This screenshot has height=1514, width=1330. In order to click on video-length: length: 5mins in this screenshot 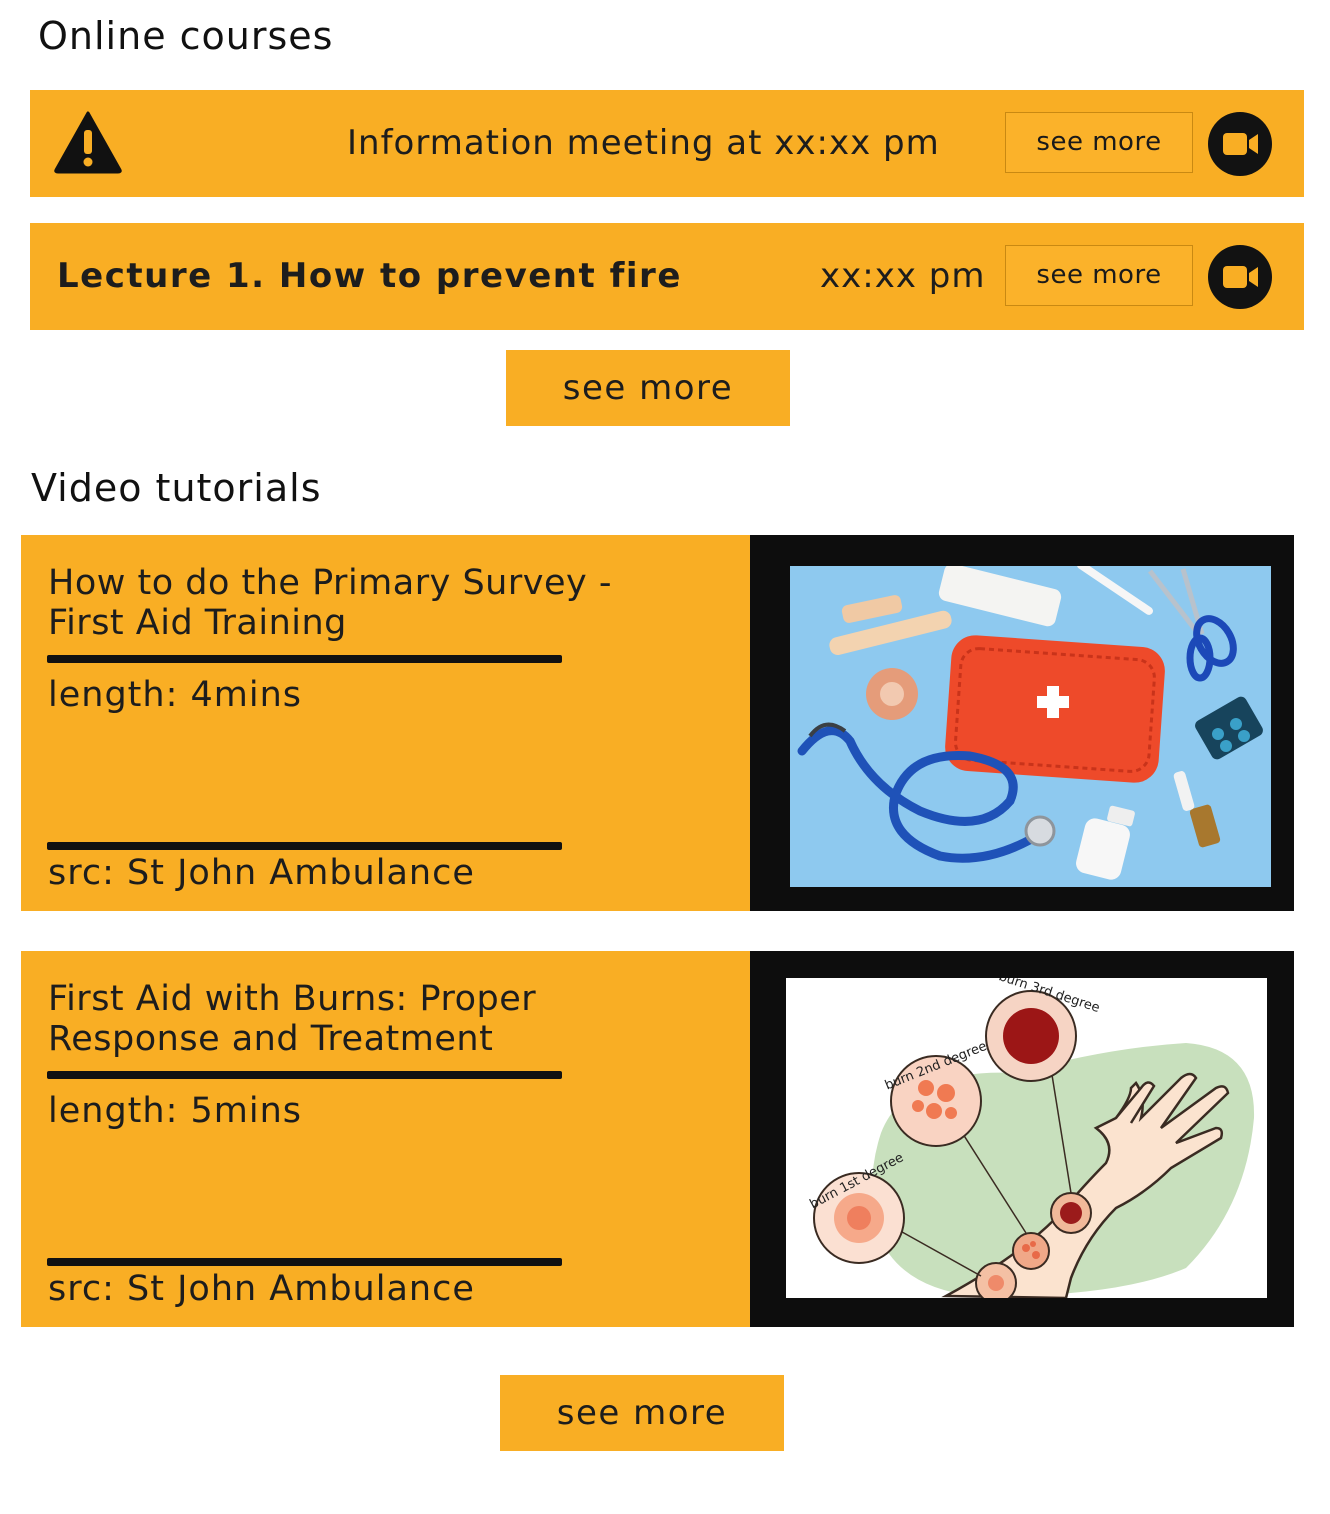, I will do `click(175, 1111)`.